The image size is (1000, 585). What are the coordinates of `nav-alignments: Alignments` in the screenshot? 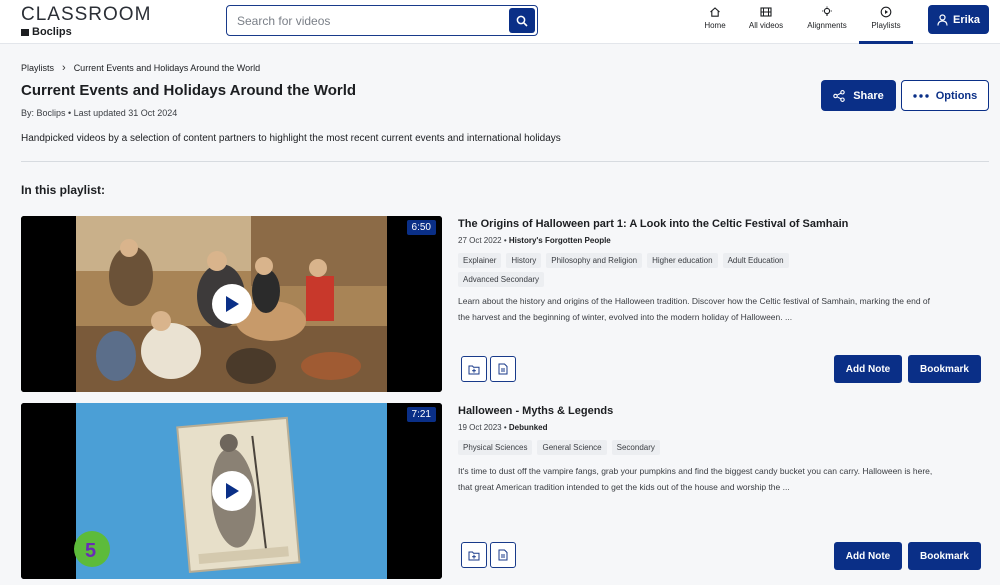 It's located at (827, 25).